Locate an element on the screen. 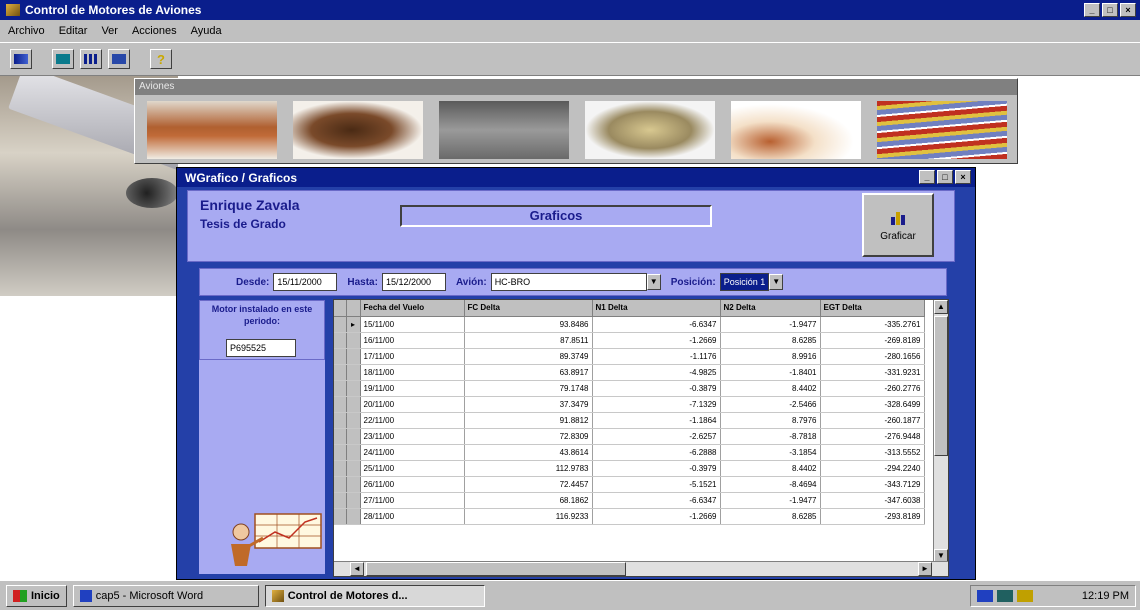 The image size is (1140, 610). cell-n1-delta: -0.3979 is located at coordinates (656, 468).